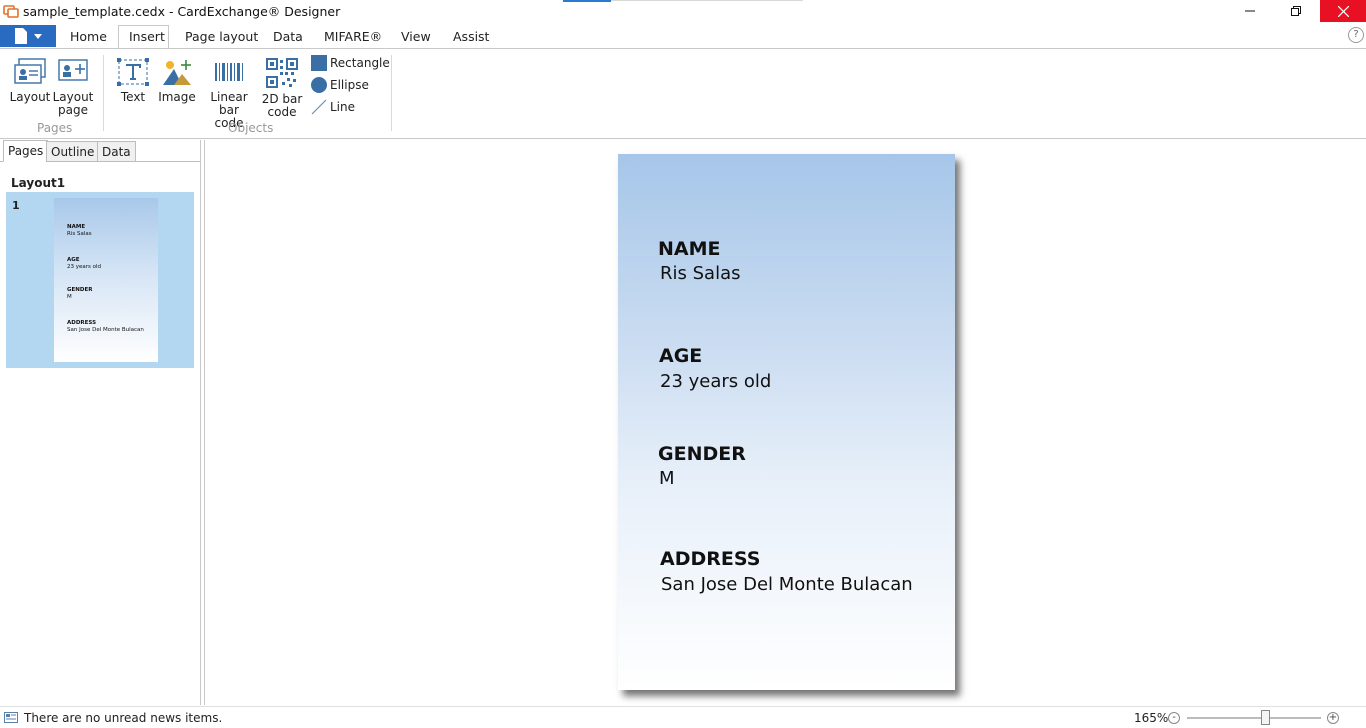 This screenshot has height=728, width=1366. I want to click on layout-button-label: Layout, so click(30, 97).